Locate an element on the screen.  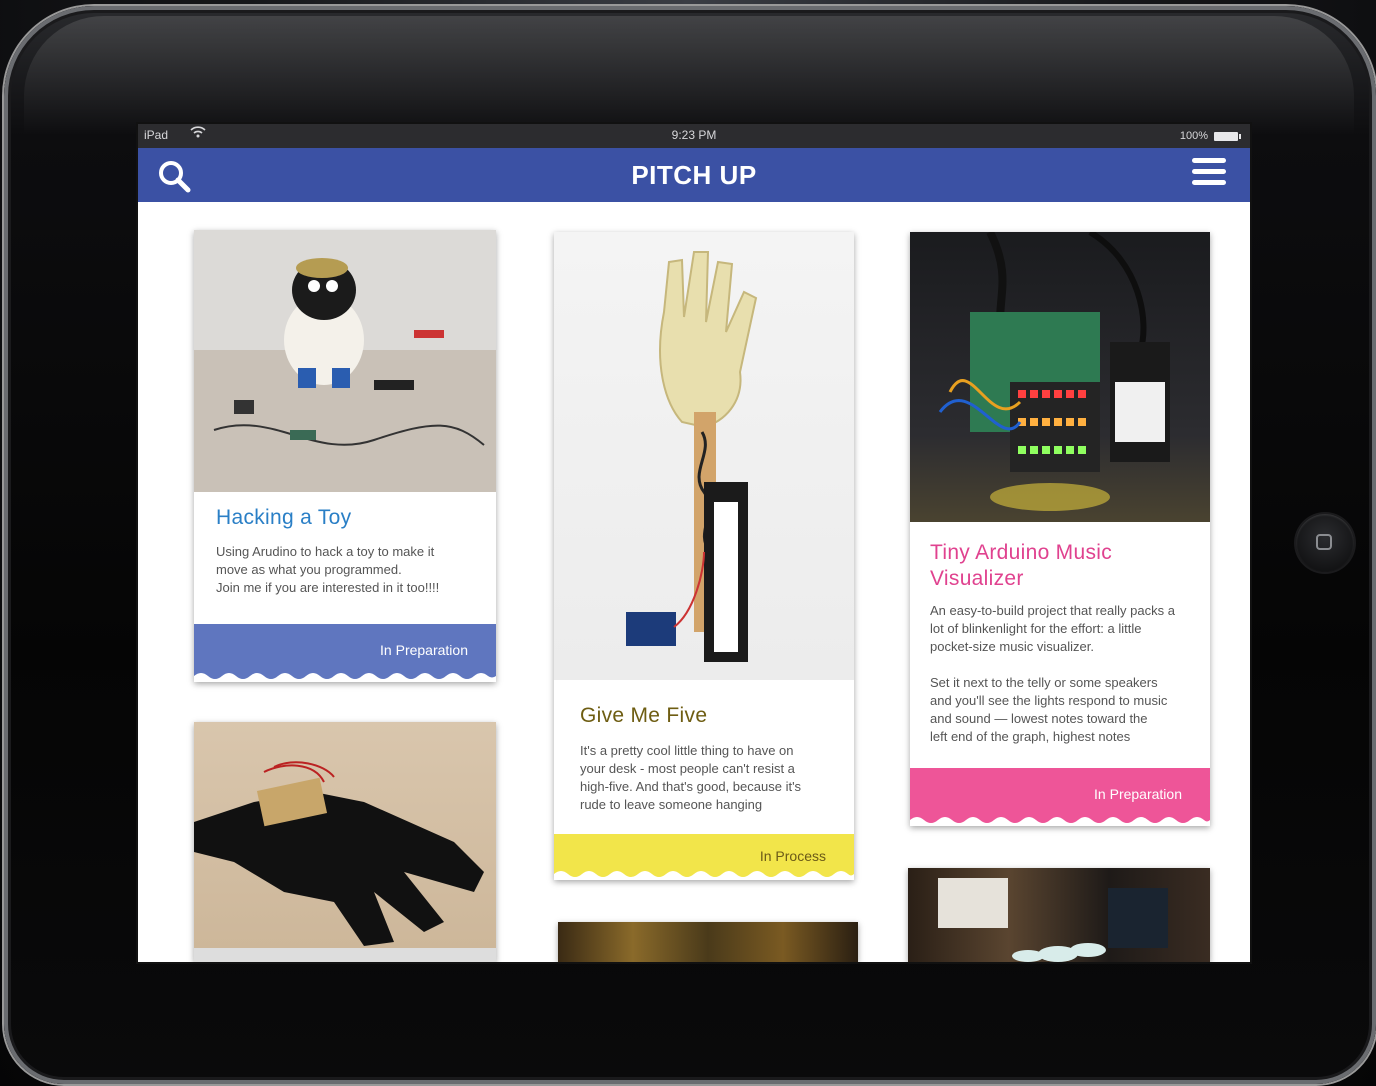
project-card-studio is located at coordinates (1059, 915).